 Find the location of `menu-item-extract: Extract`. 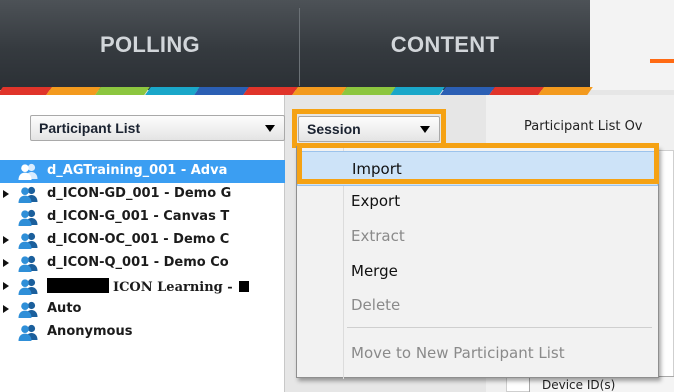

menu-item-extract: Extract is located at coordinates (477, 236).